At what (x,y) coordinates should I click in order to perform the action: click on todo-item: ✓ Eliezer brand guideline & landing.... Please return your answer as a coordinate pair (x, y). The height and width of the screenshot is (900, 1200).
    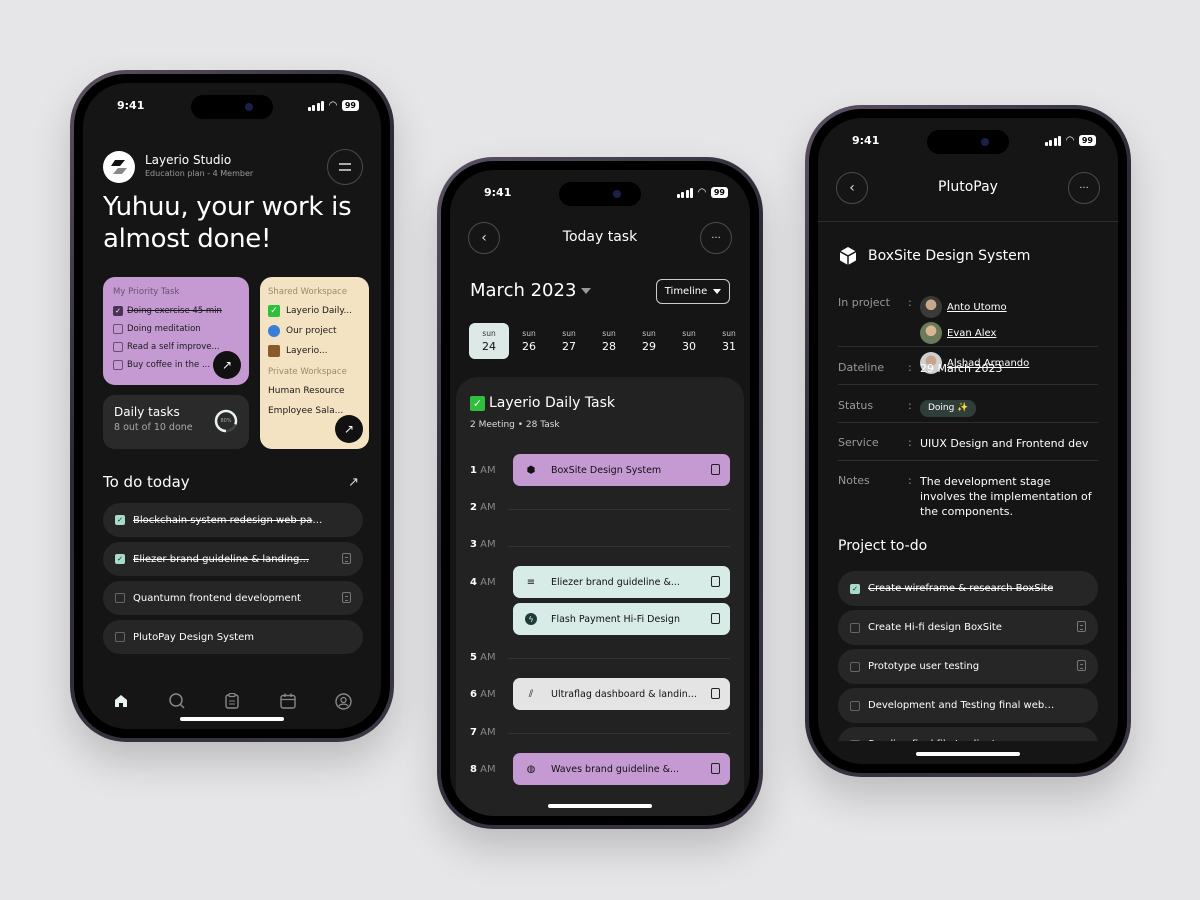
    Looking at the image, I should click on (233, 559).